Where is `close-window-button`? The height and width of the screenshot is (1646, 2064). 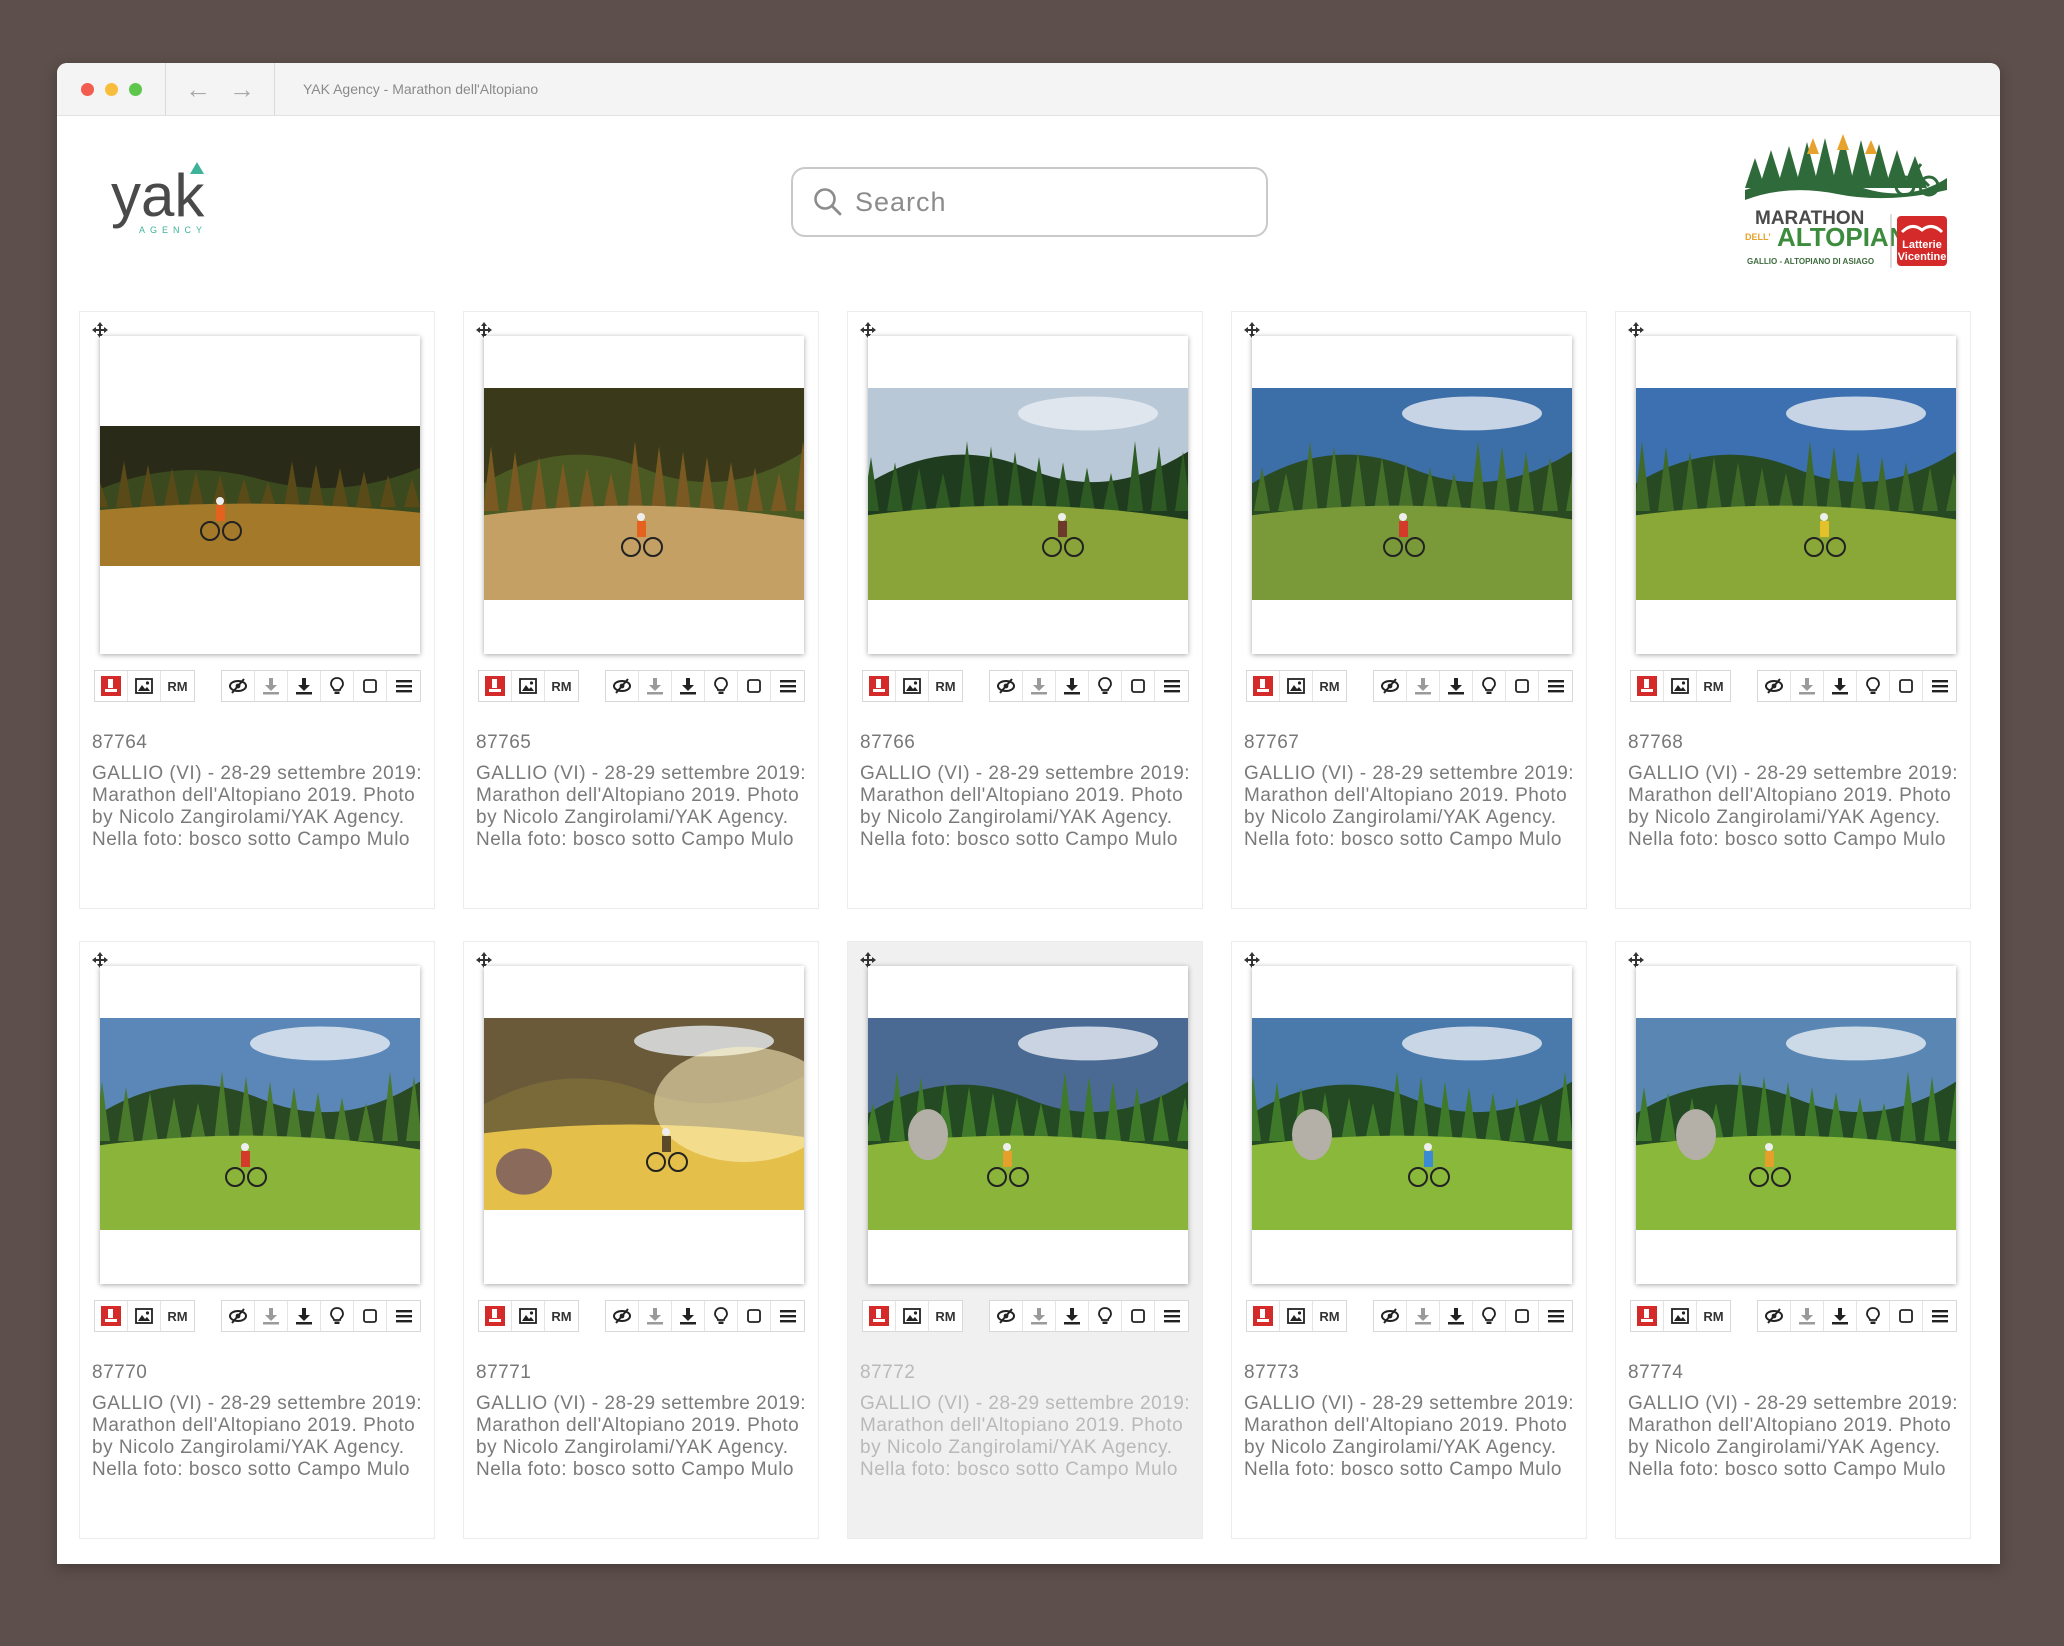 close-window-button is located at coordinates (87, 89).